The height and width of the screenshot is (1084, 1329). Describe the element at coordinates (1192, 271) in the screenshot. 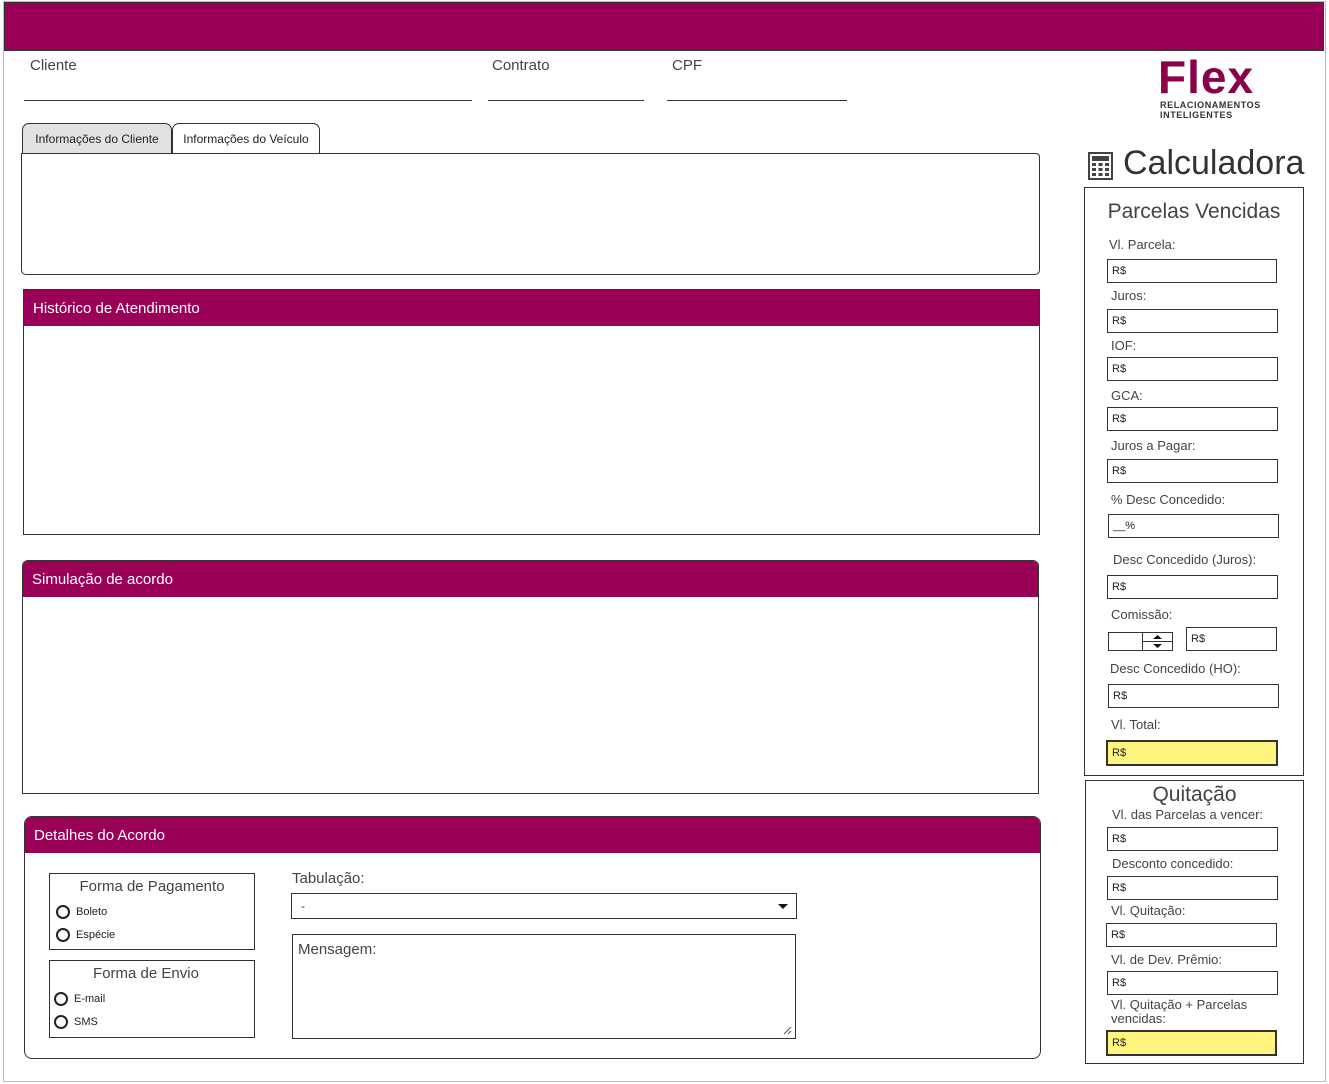

I see `vl-parcela-input: R$` at that location.